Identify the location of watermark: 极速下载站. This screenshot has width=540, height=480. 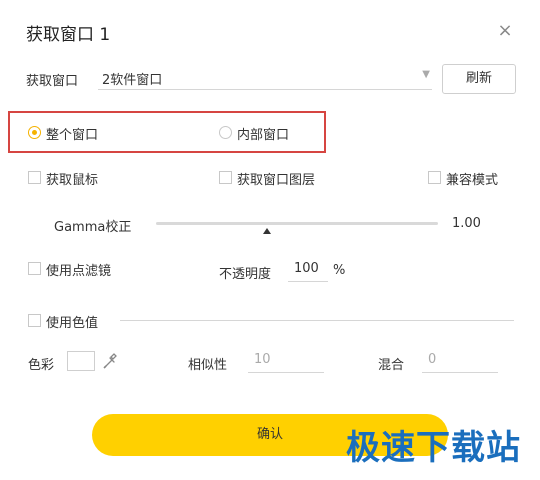
(433, 448).